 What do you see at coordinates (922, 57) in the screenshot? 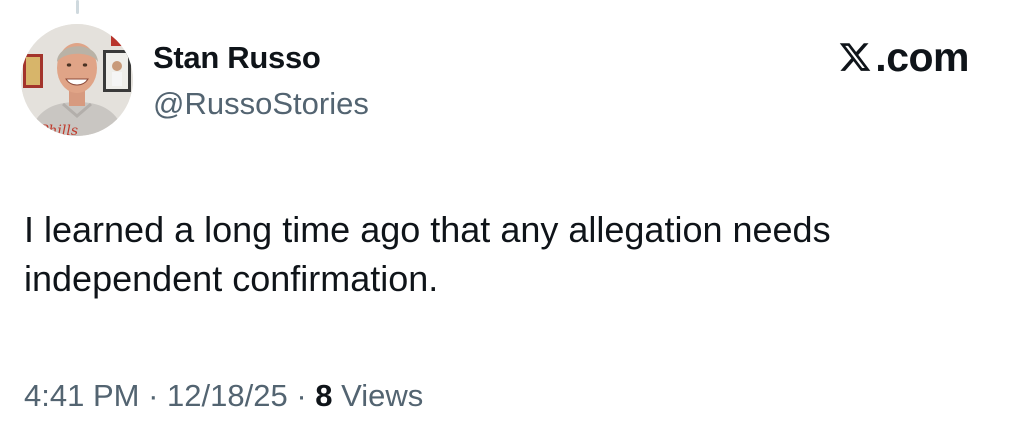
I see `brand-domain-text: .com` at bounding box center [922, 57].